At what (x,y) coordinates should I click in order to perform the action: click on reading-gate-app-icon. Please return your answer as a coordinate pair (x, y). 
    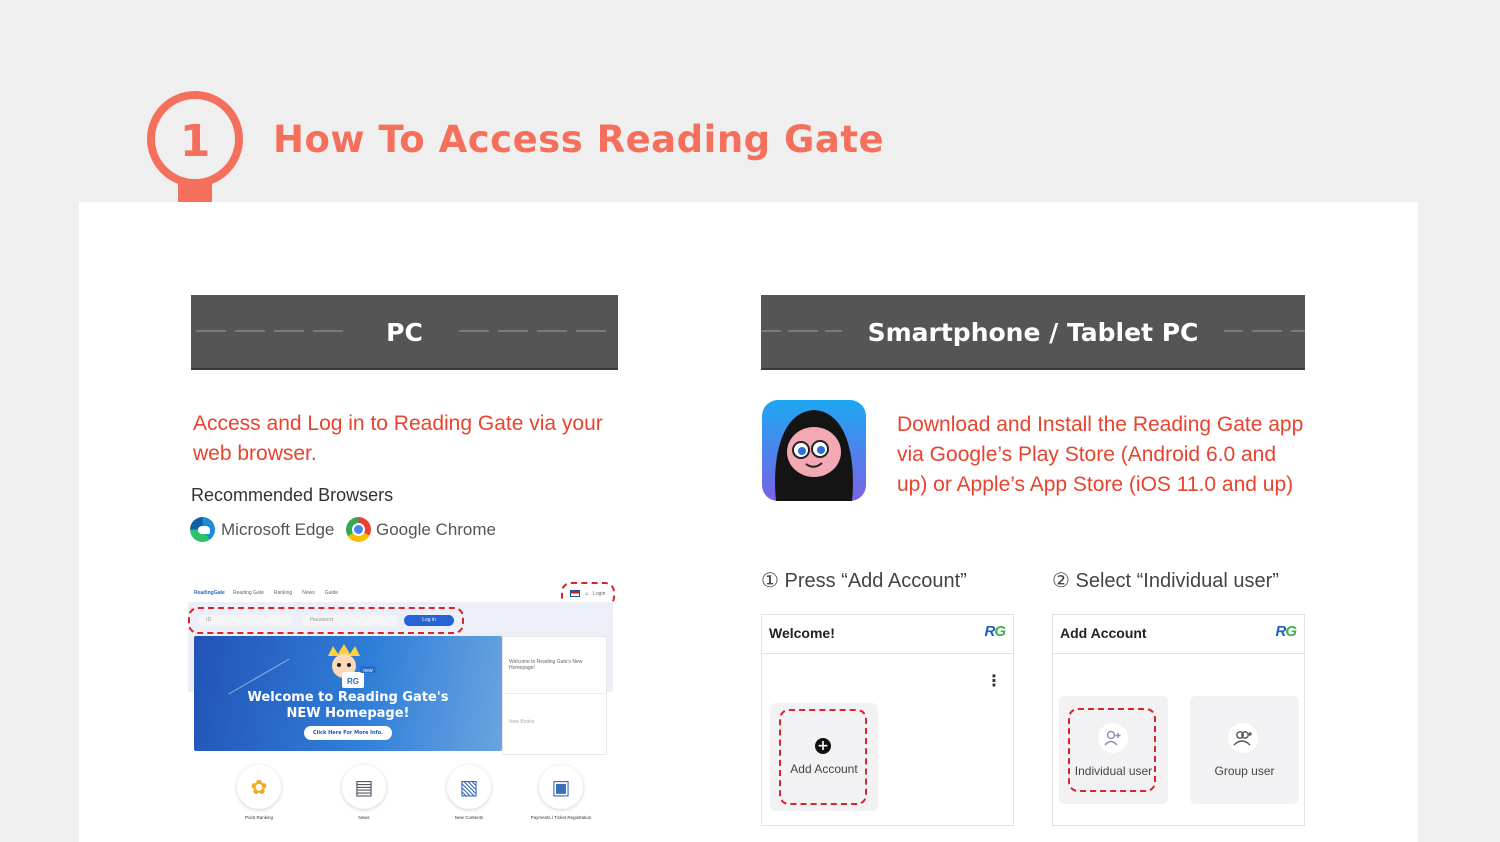
    Looking at the image, I should click on (814, 450).